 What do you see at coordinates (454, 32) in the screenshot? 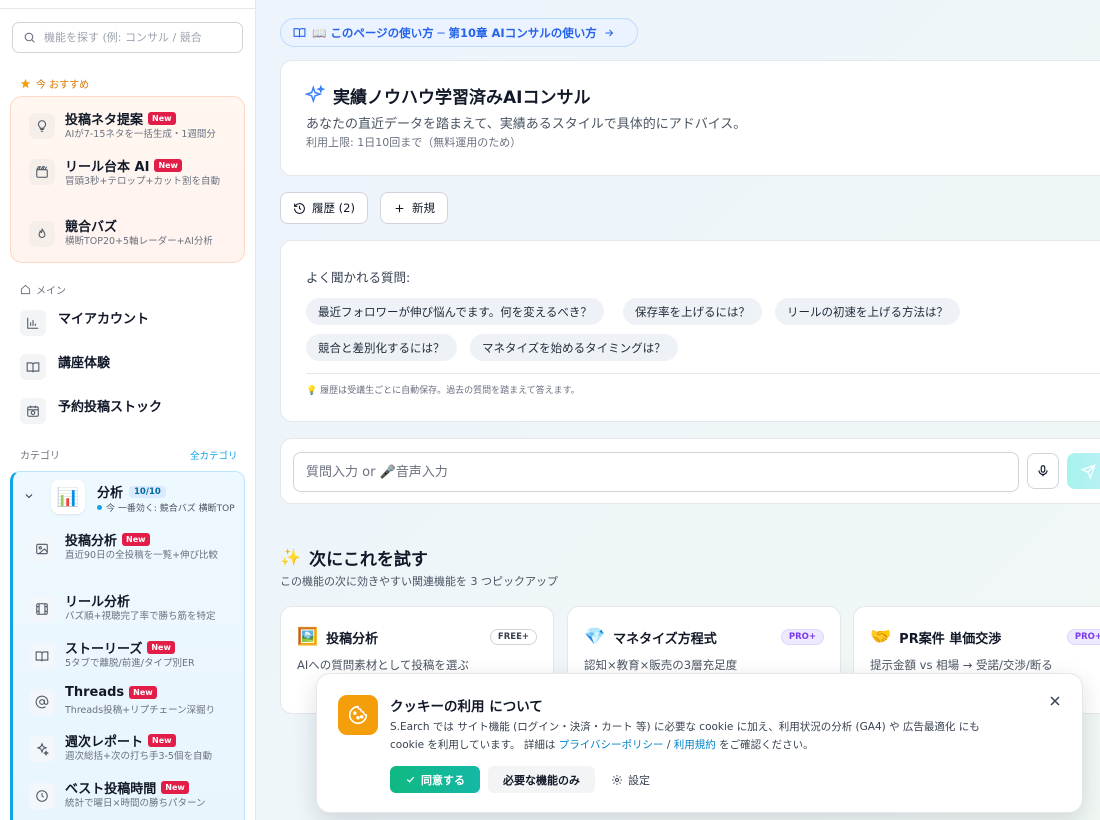
I see `howto-text: 📖 このページの使い方 ─ 第10章 AIコンサルの使い方` at bounding box center [454, 32].